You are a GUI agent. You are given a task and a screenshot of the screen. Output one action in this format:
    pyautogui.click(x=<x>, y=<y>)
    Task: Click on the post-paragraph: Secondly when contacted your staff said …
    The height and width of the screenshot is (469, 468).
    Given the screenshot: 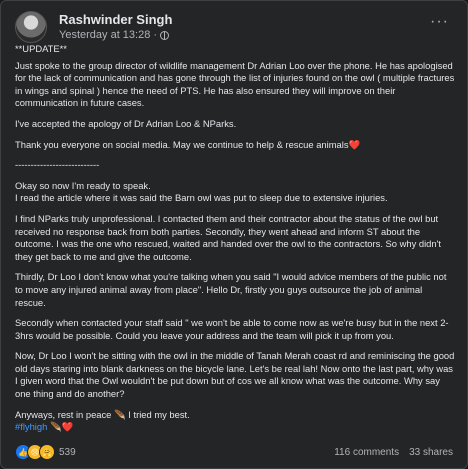 What is the action you would take?
    pyautogui.click(x=232, y=329)
    